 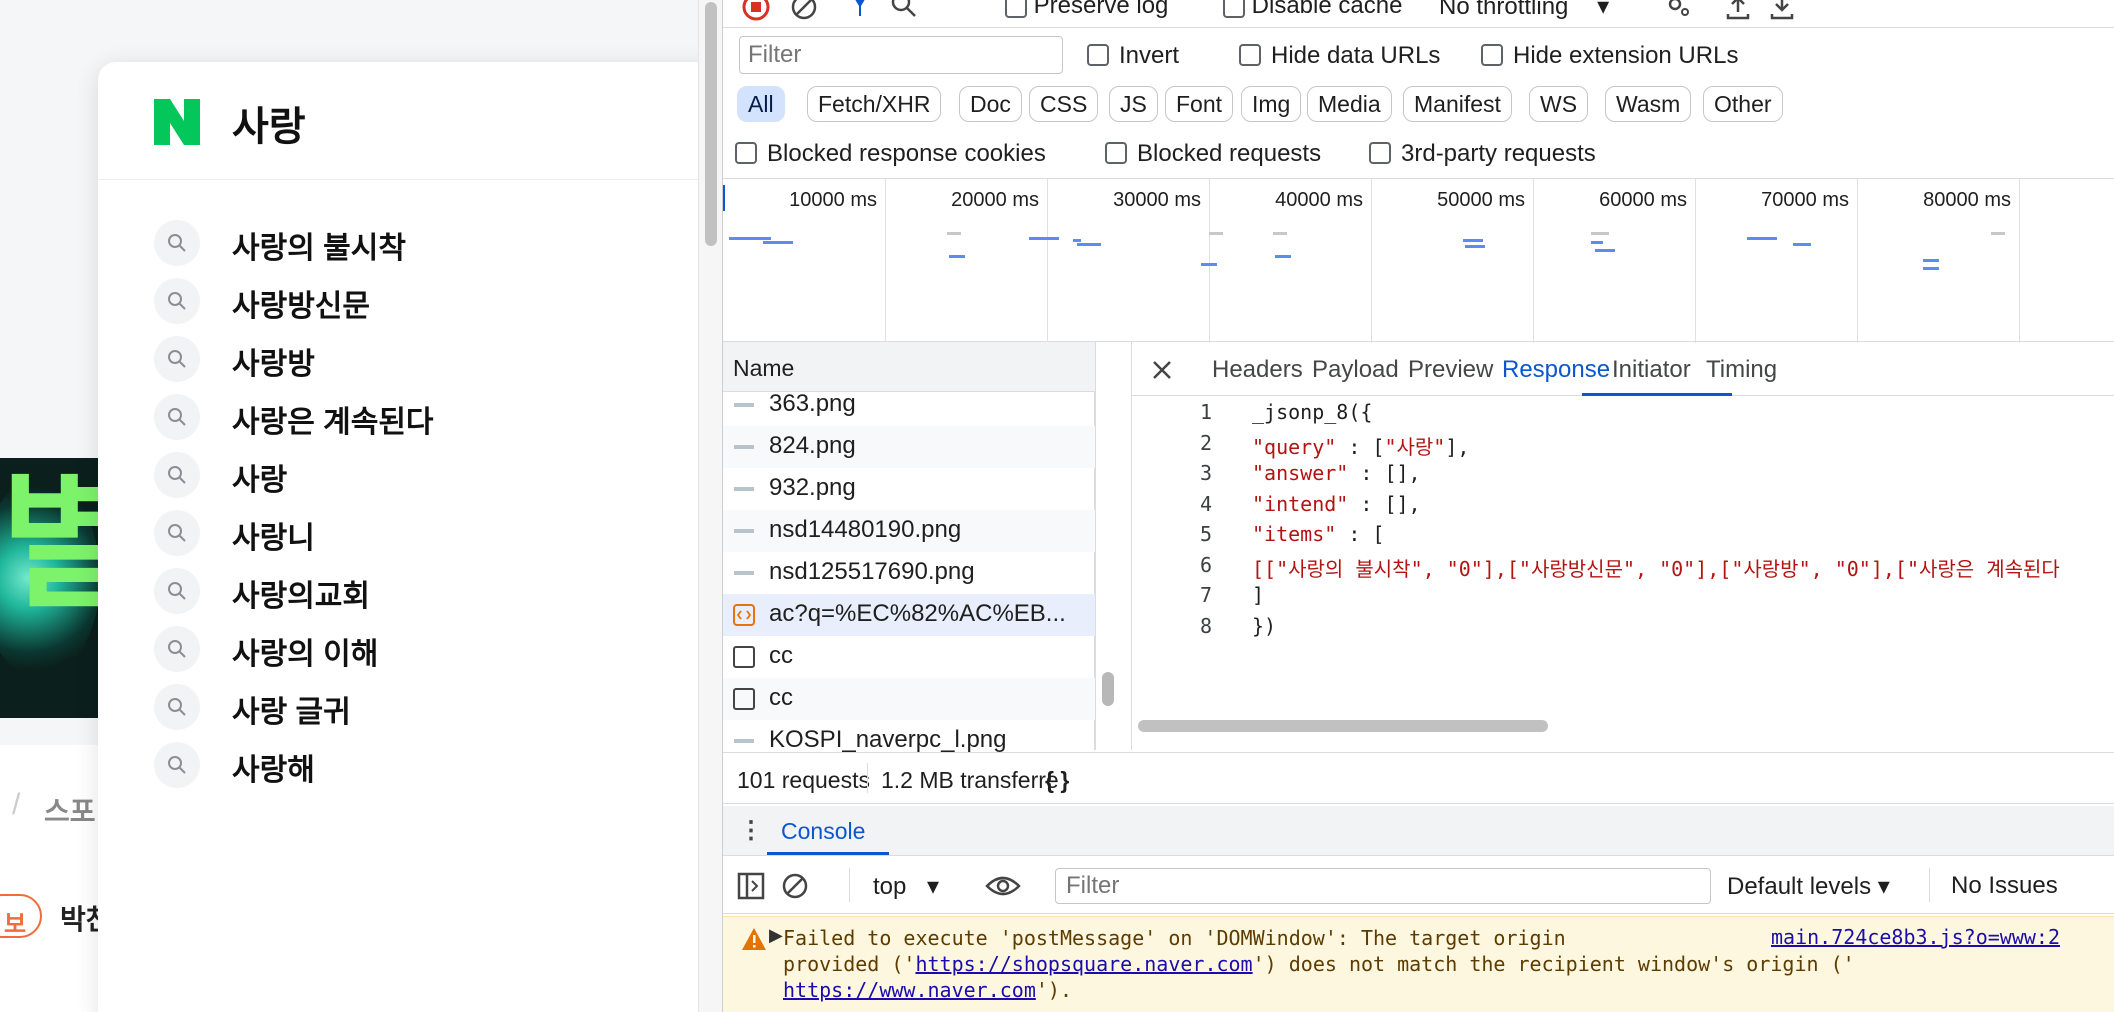 I want to click on request-name: KOSPI_naverpc_l.png, so click(x=888, y=739).